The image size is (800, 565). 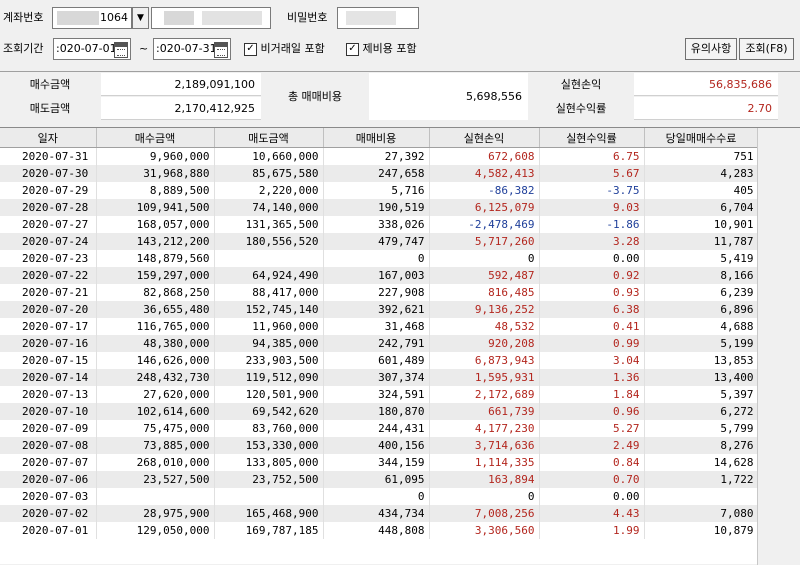 I want to click on cell-sell: 153,330,000, so click(x=269, y=445).